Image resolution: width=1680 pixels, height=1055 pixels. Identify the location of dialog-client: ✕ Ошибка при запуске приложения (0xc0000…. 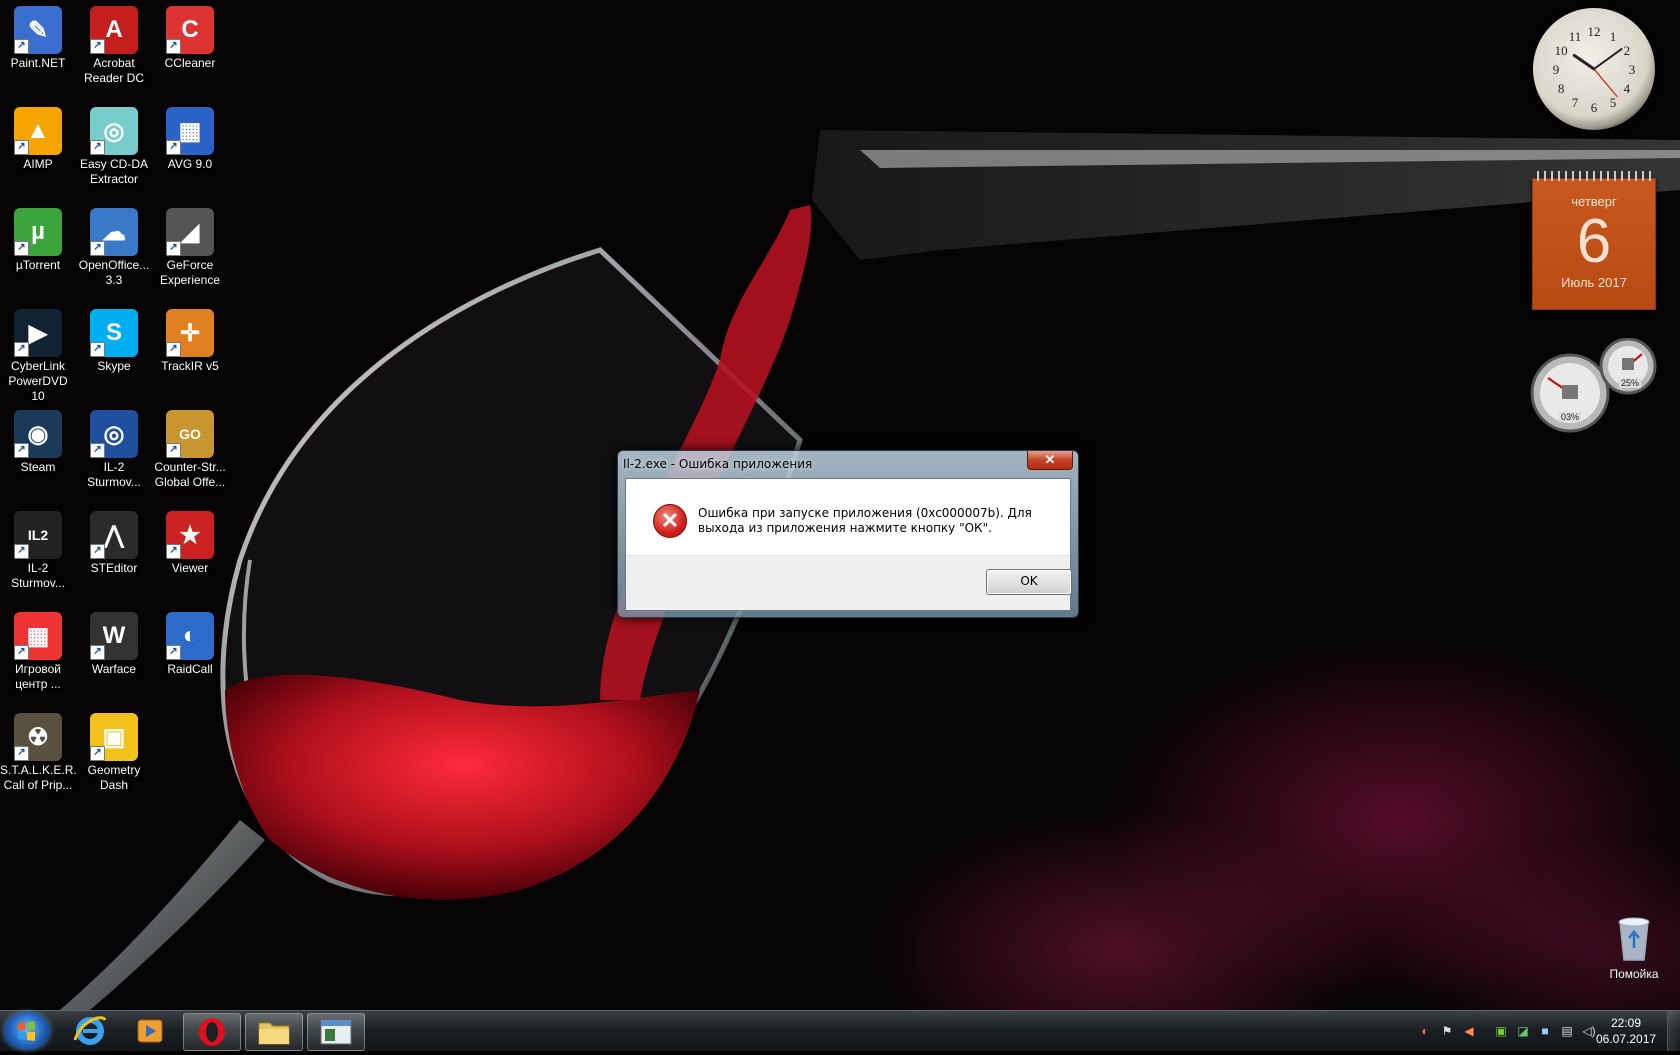
(848, 544).